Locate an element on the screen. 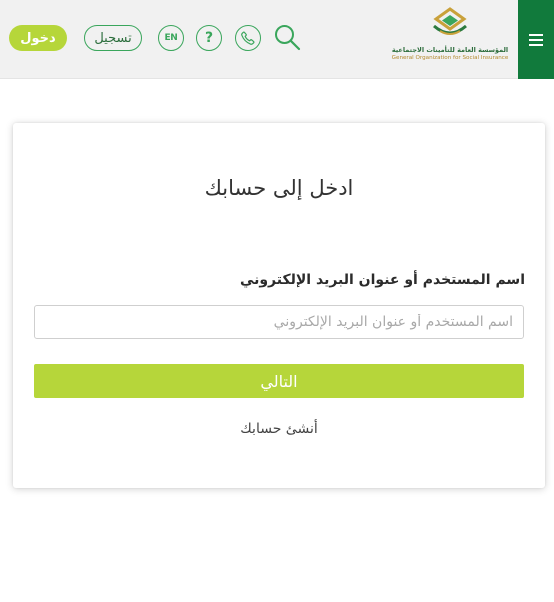  login-button-label: دخول is located at coordinates (38, 38).